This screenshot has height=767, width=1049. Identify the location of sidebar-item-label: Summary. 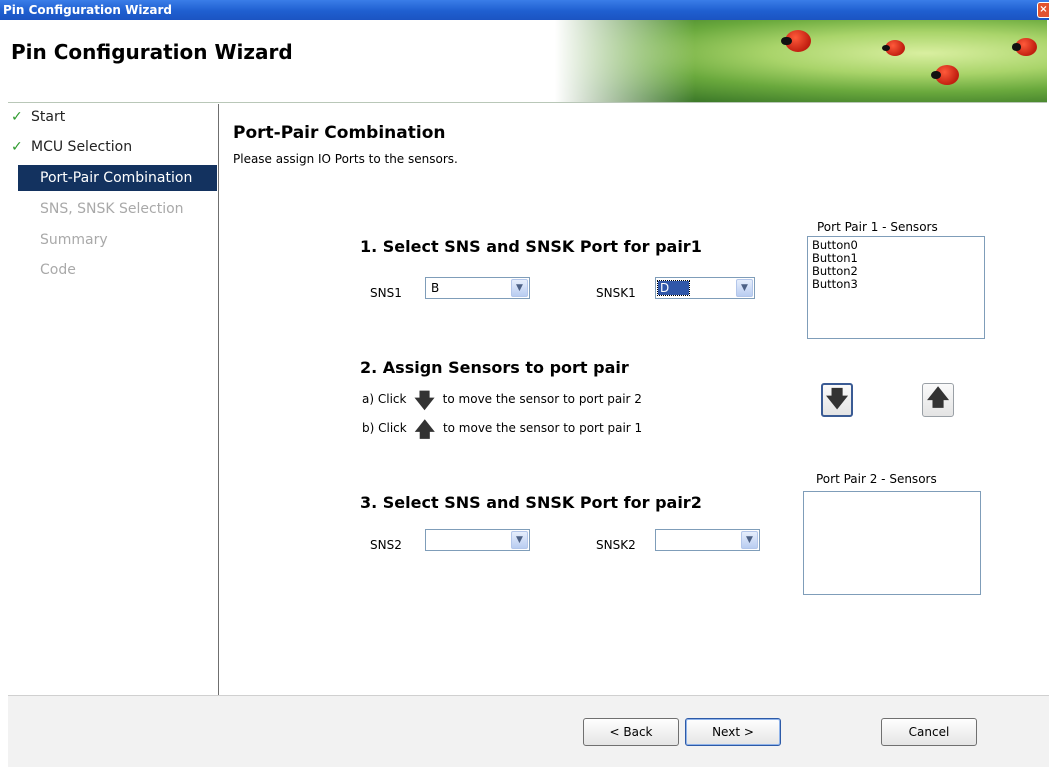
(74, 240).